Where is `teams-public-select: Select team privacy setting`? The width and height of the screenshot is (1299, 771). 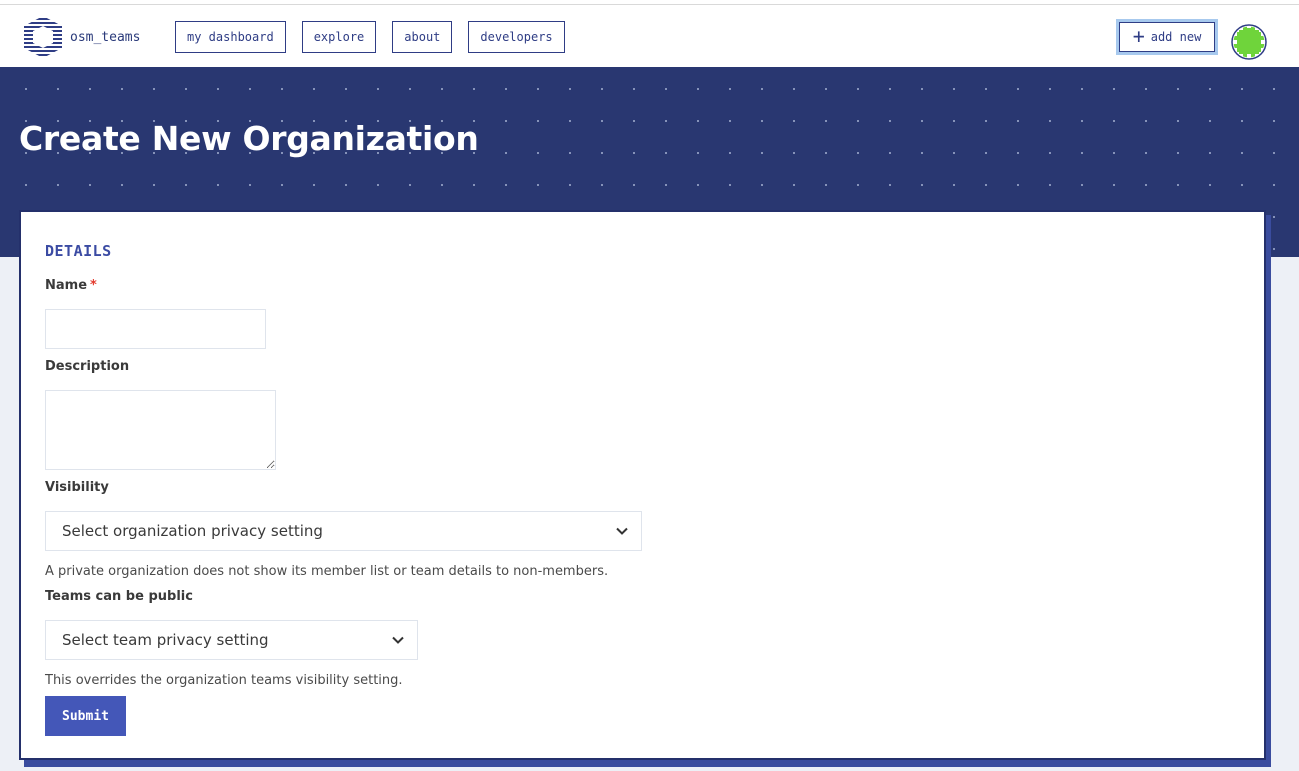 teams-public-select: Select team privacy setting is located at coordinates (231, 640).